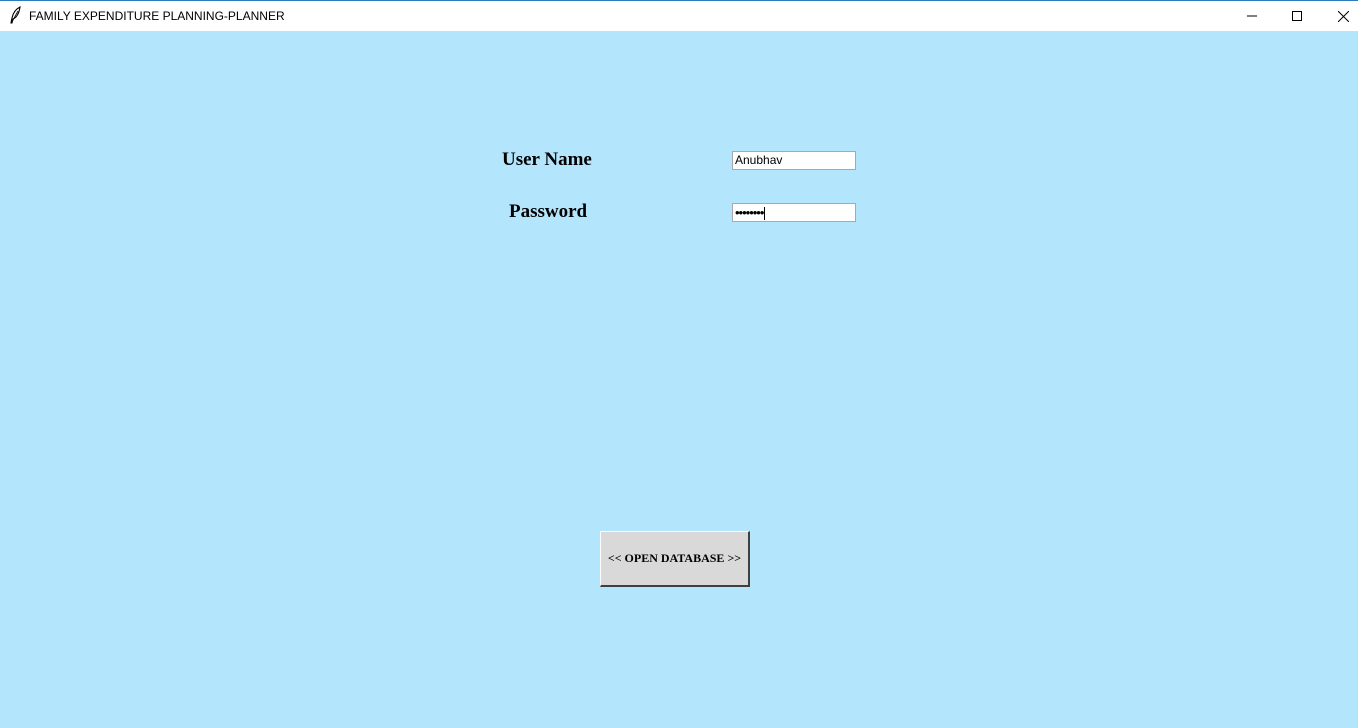 The image size is (1358, 728). I want to click on username-input: Anubhav, so click(794, 160).